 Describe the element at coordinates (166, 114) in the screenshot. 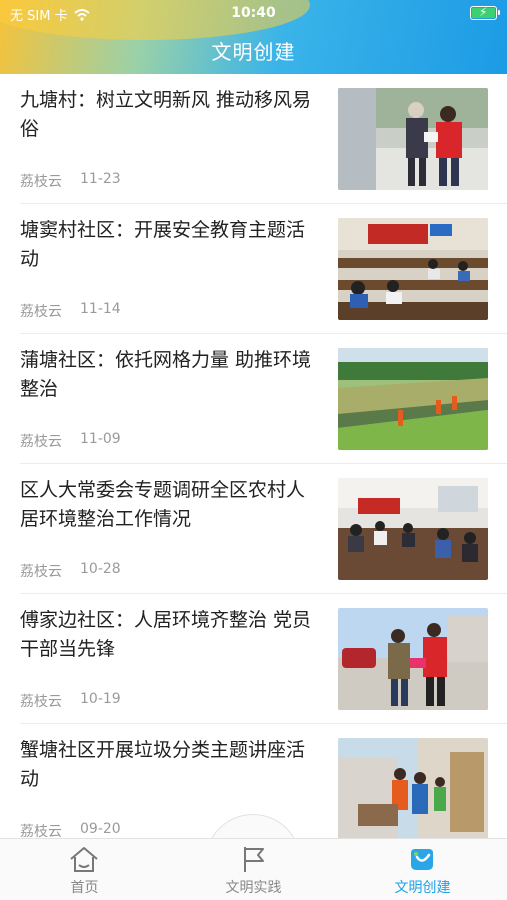

I see `news-title: 九塘村：树立文明新风 推动移风易俗` at that location.